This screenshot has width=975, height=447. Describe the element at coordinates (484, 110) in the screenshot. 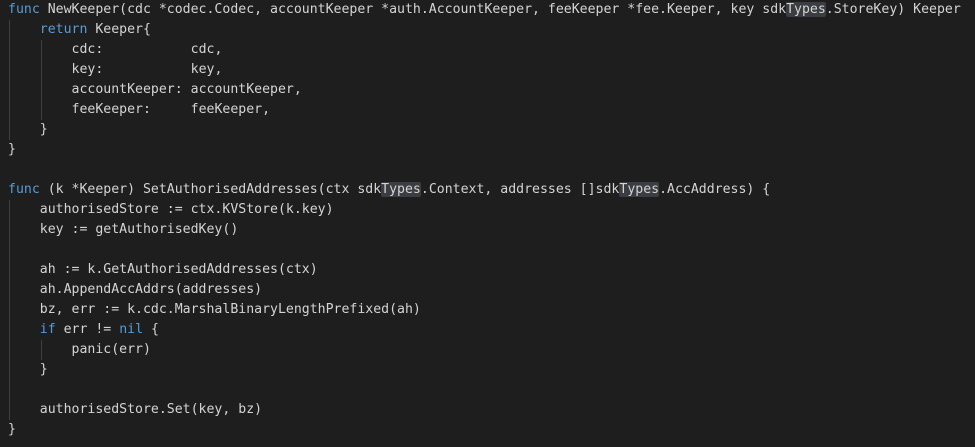

I see `code-line: feeKeeper: feeKeeper,` at that location.